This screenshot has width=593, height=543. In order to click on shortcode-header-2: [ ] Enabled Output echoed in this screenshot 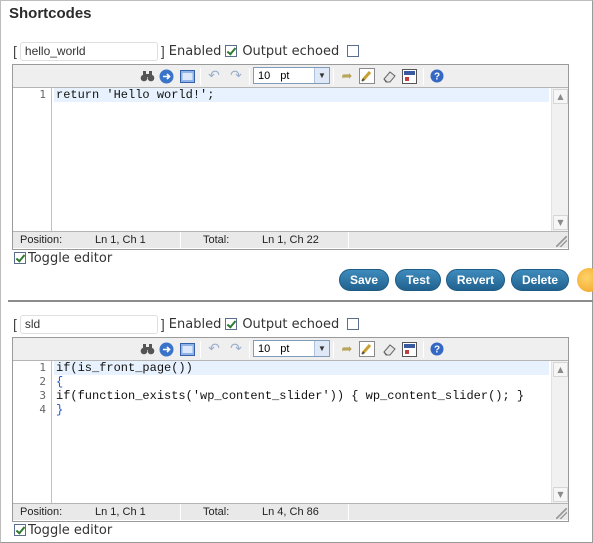, I will do `click(186, 324)`.